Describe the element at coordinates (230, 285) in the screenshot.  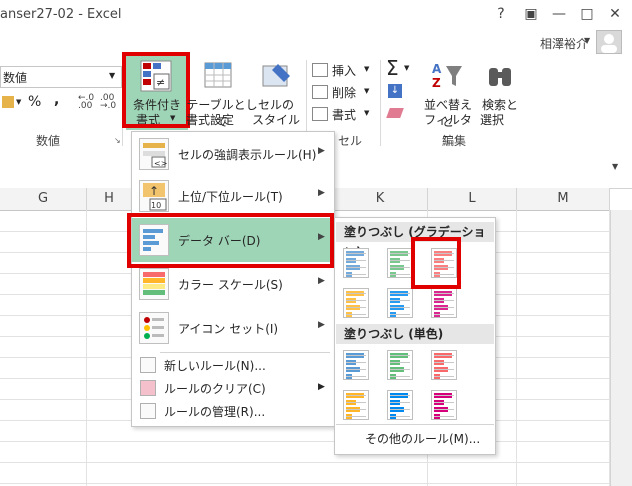
I see `menu-item-label: カラー スケール(S)` at that location.